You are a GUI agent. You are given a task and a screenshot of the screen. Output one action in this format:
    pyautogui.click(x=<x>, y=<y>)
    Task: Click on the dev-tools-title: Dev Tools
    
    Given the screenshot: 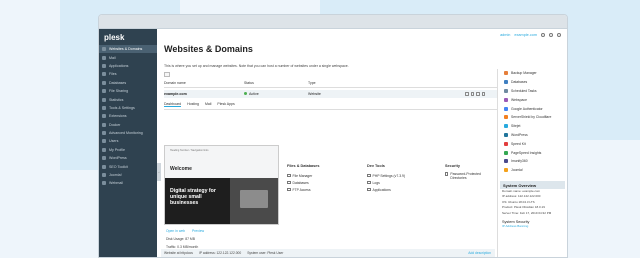 What is the action you would take?
    pyautogui.click(x=376, y=166)
    